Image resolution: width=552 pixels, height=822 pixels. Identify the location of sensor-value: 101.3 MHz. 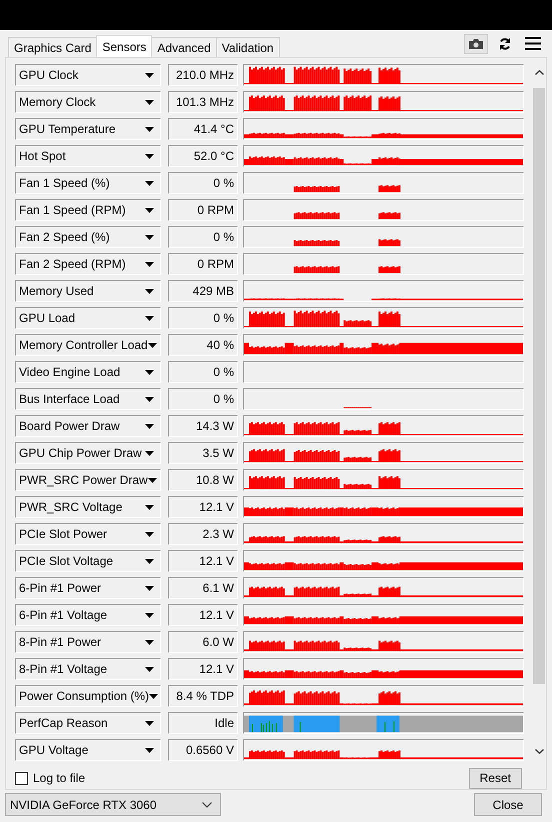
(203, 102).